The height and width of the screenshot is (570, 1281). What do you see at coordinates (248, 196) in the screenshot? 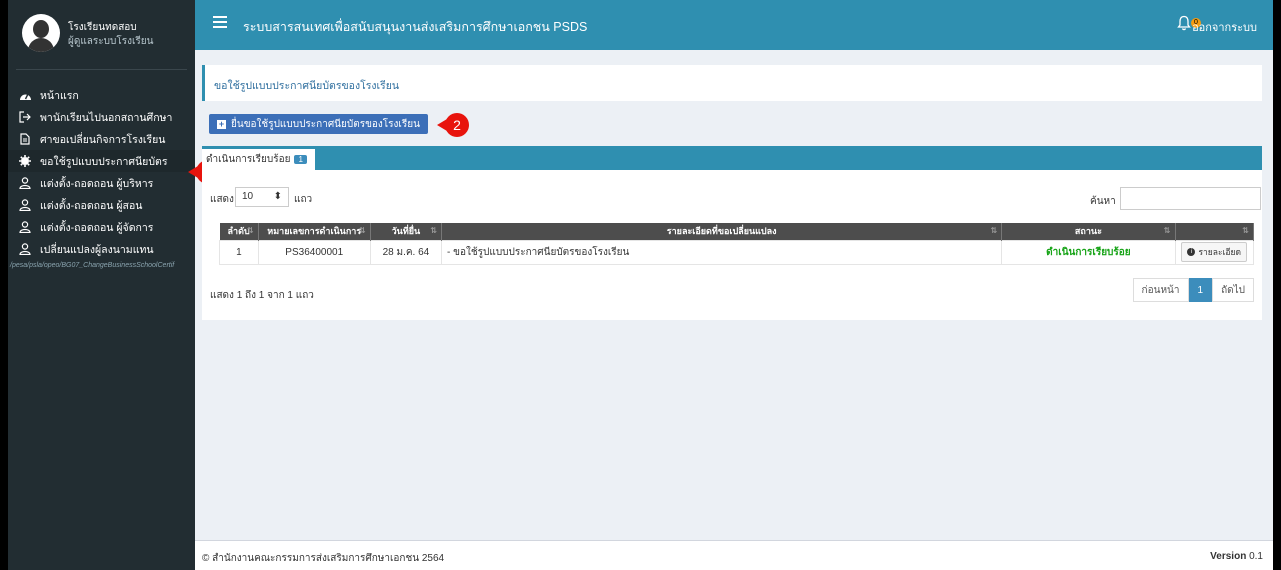
I see `page-size-value: 10` at bounding box center [248, 196].